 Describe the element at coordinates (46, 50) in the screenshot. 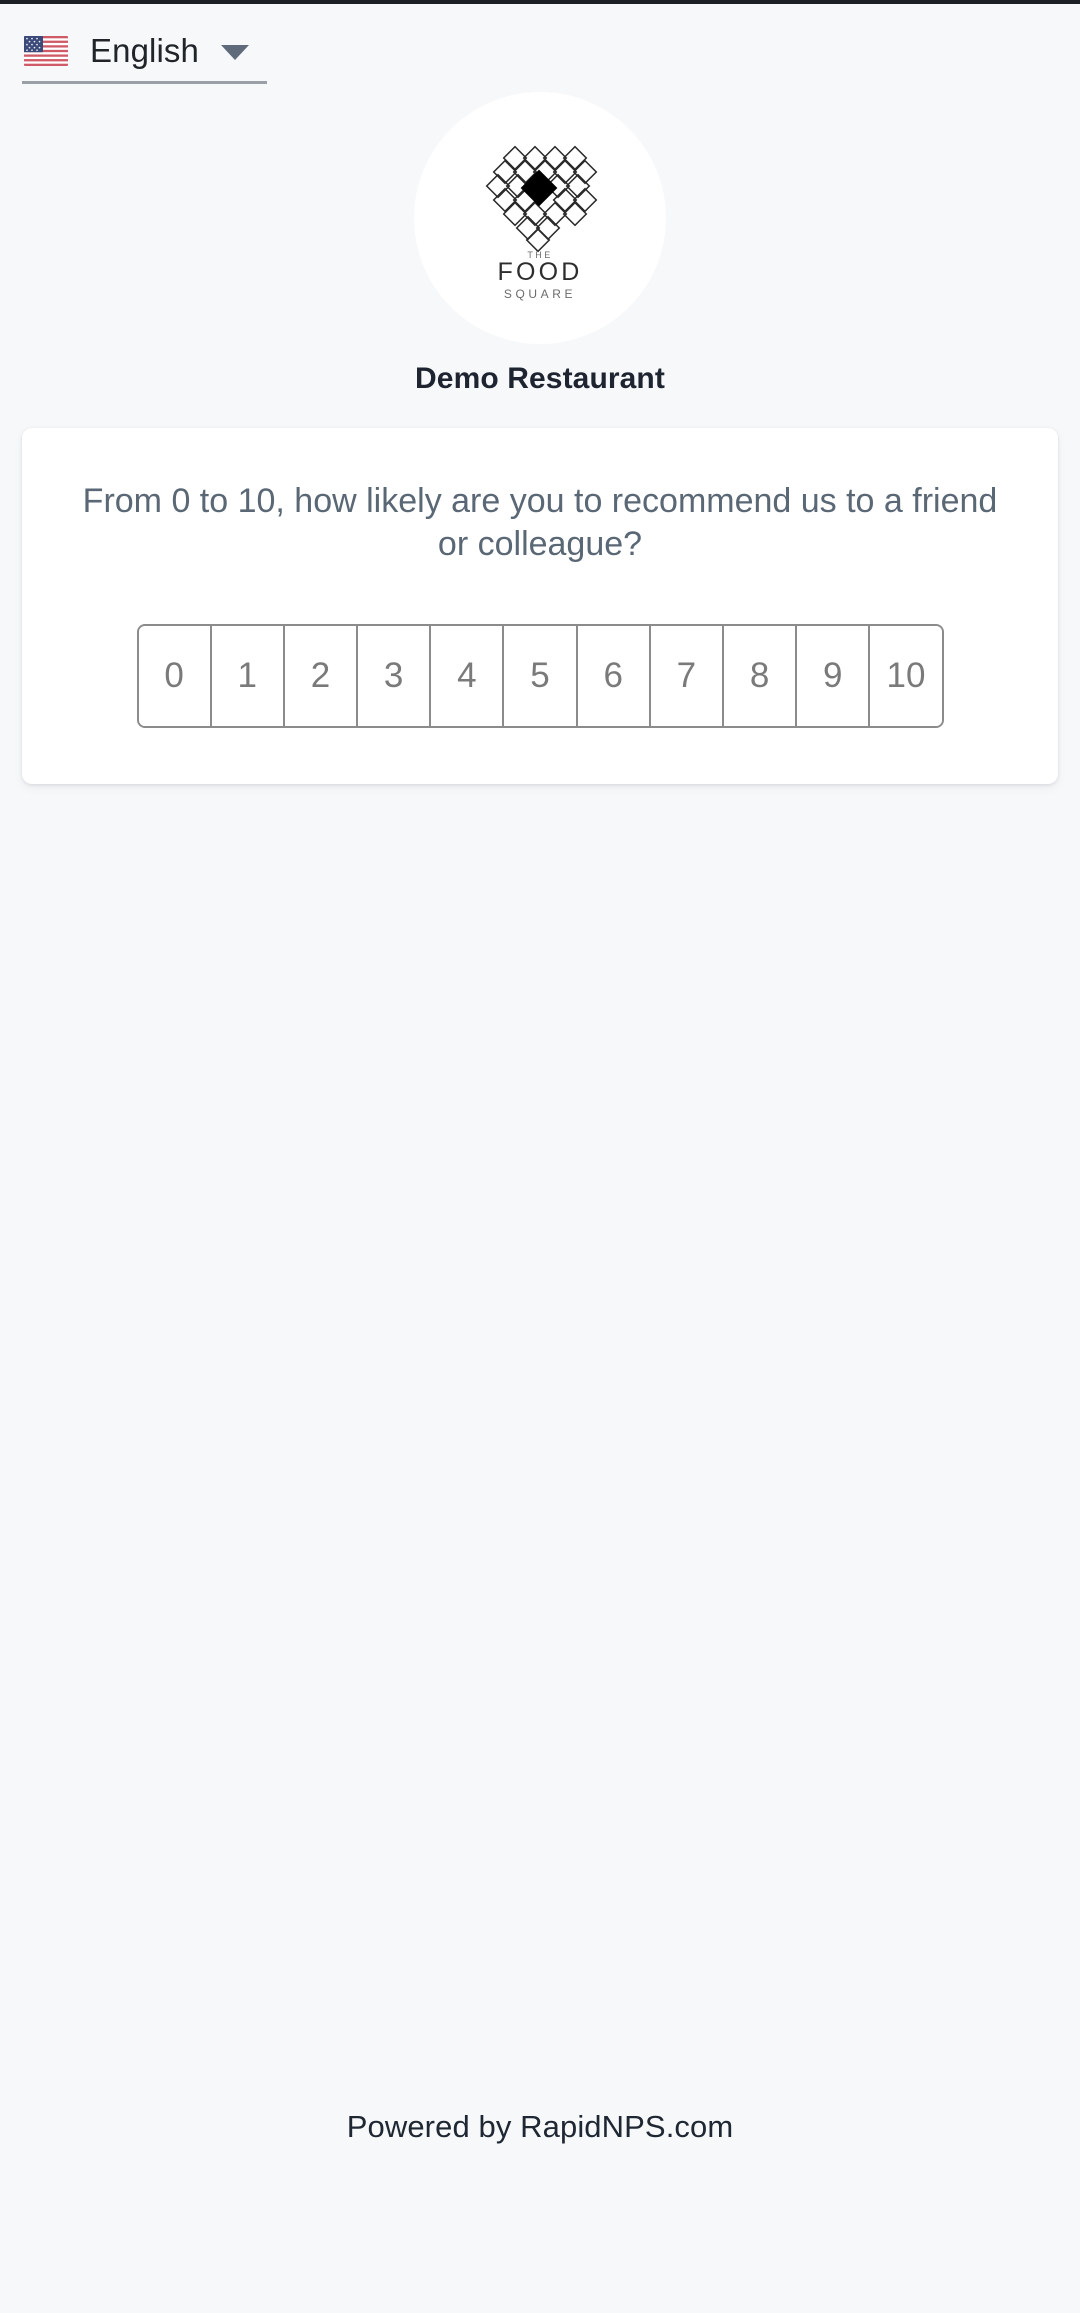

I see `us-flag-icon` at that location.